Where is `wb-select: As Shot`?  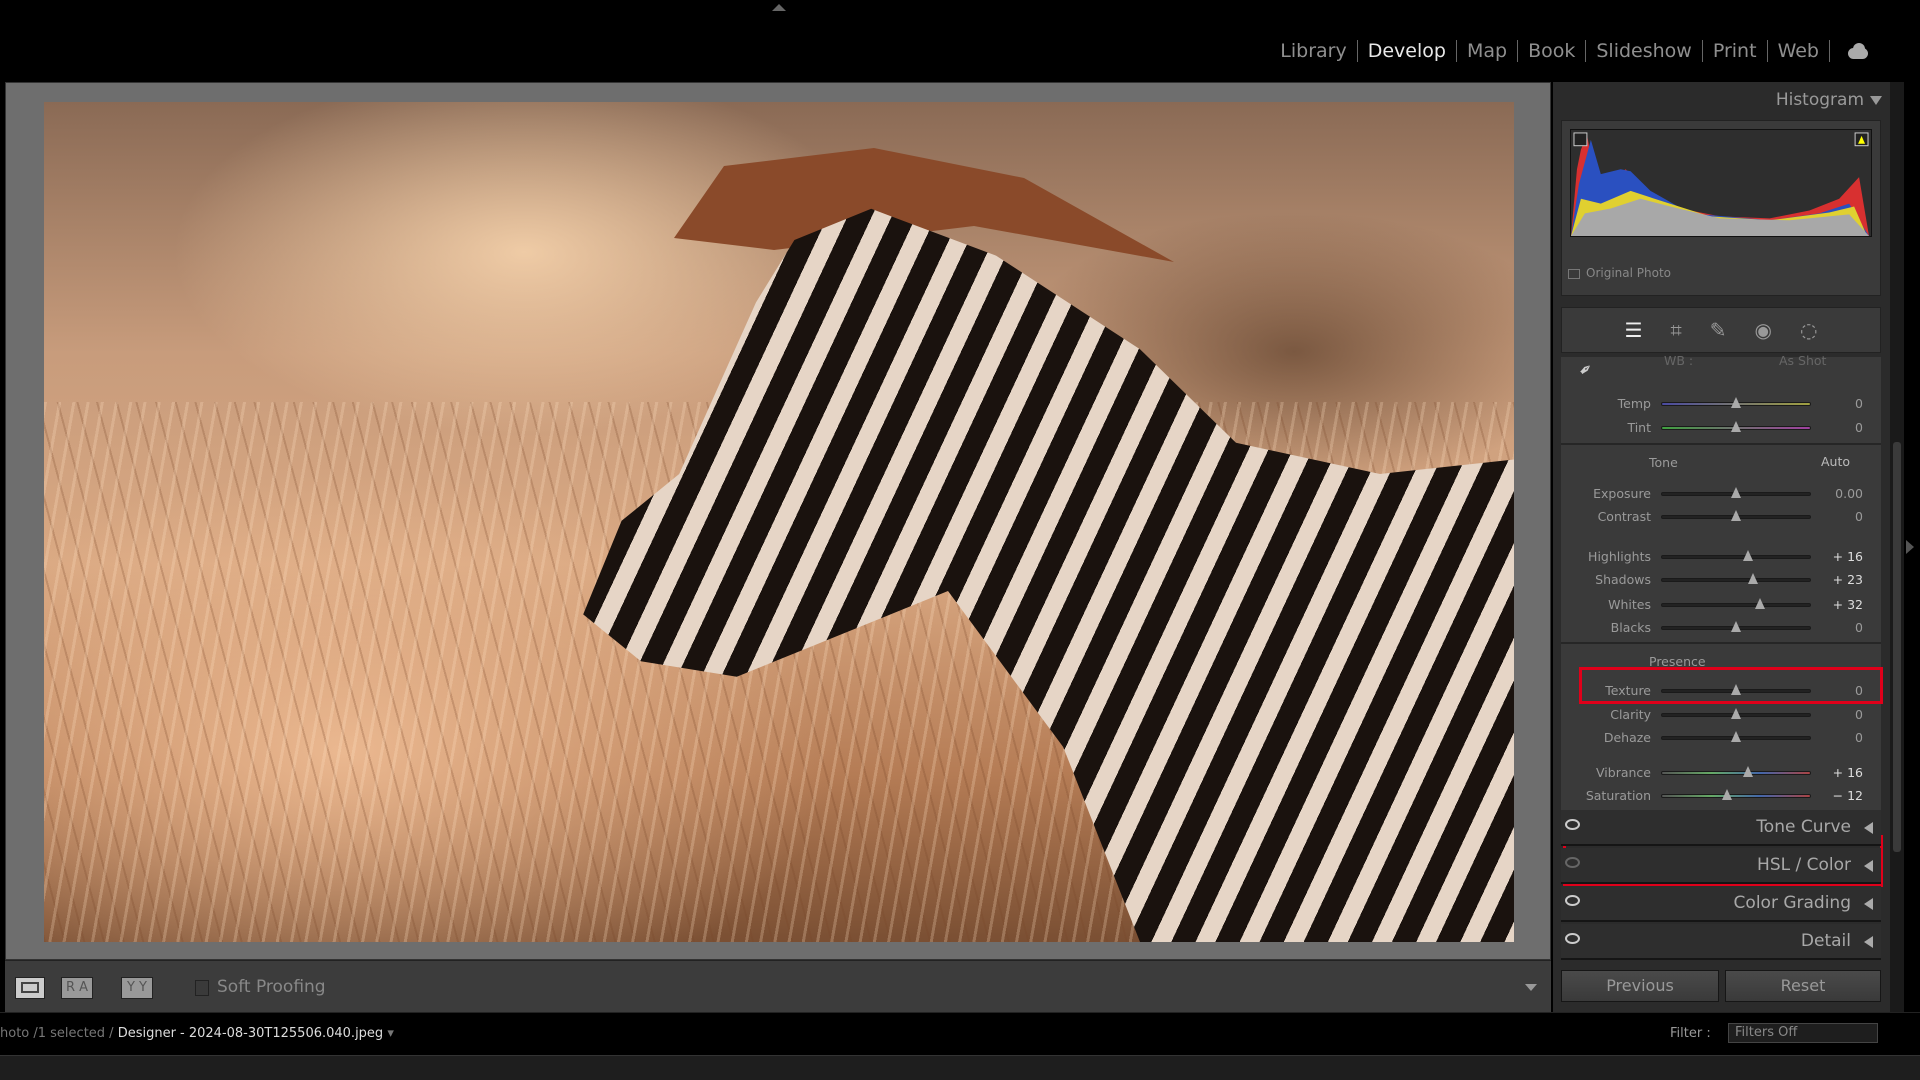 wb-select: As Shot is located at coordinates (1802, 360).